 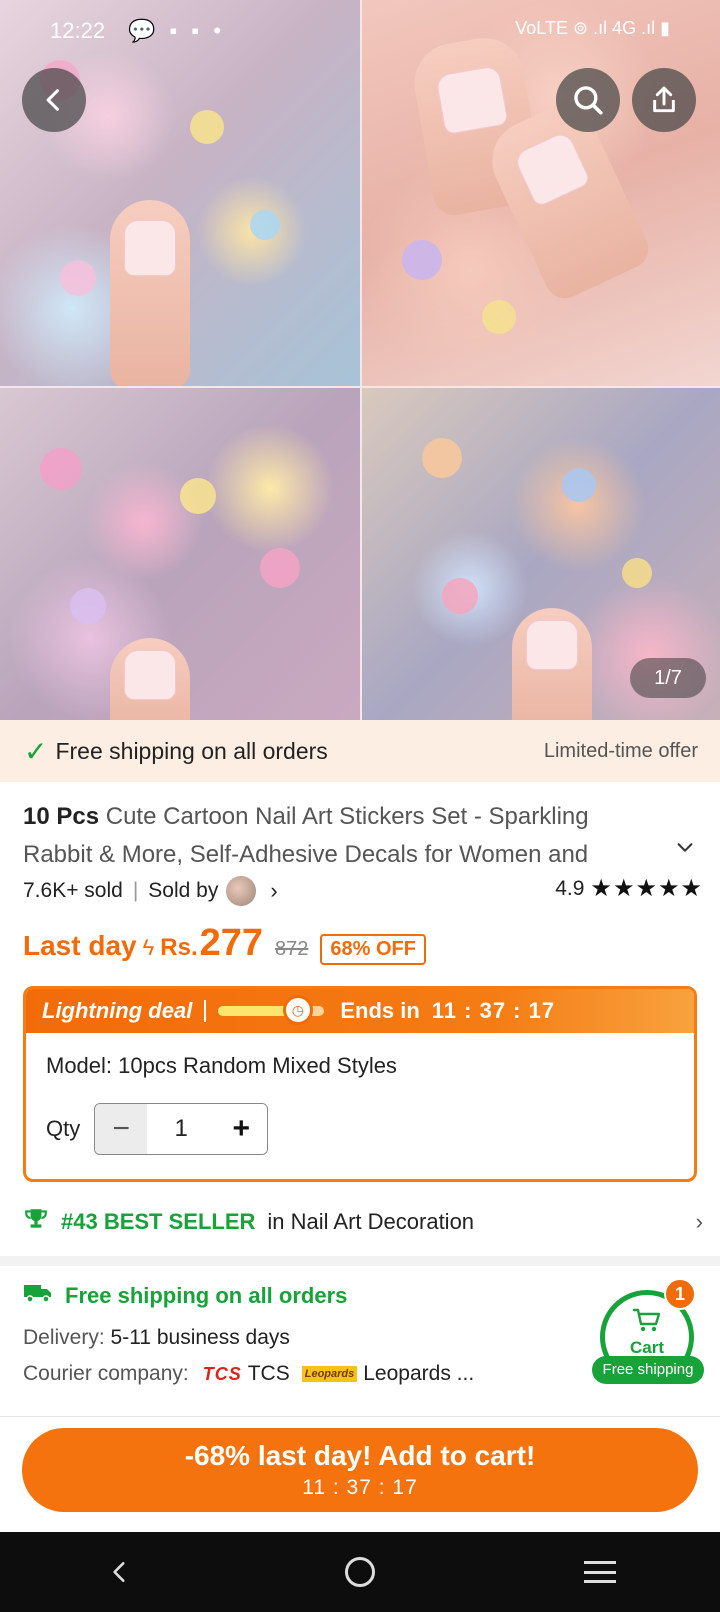 I want to click on cart-label: Cart, so click(x=646, y=1347).